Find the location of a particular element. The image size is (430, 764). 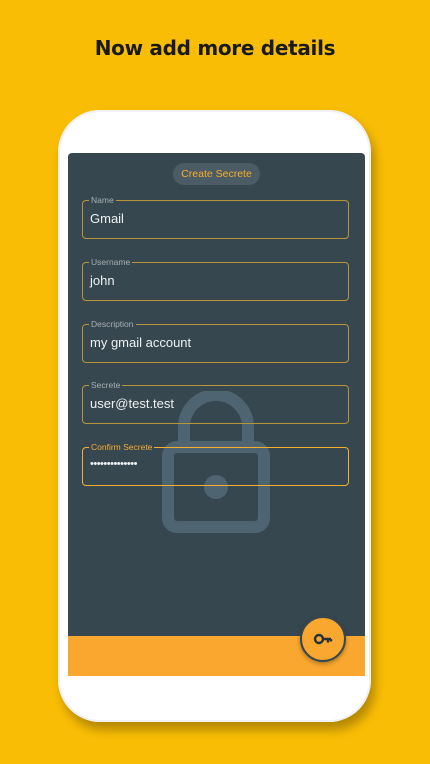

save-fab-button is located at coordinates (323, 639).